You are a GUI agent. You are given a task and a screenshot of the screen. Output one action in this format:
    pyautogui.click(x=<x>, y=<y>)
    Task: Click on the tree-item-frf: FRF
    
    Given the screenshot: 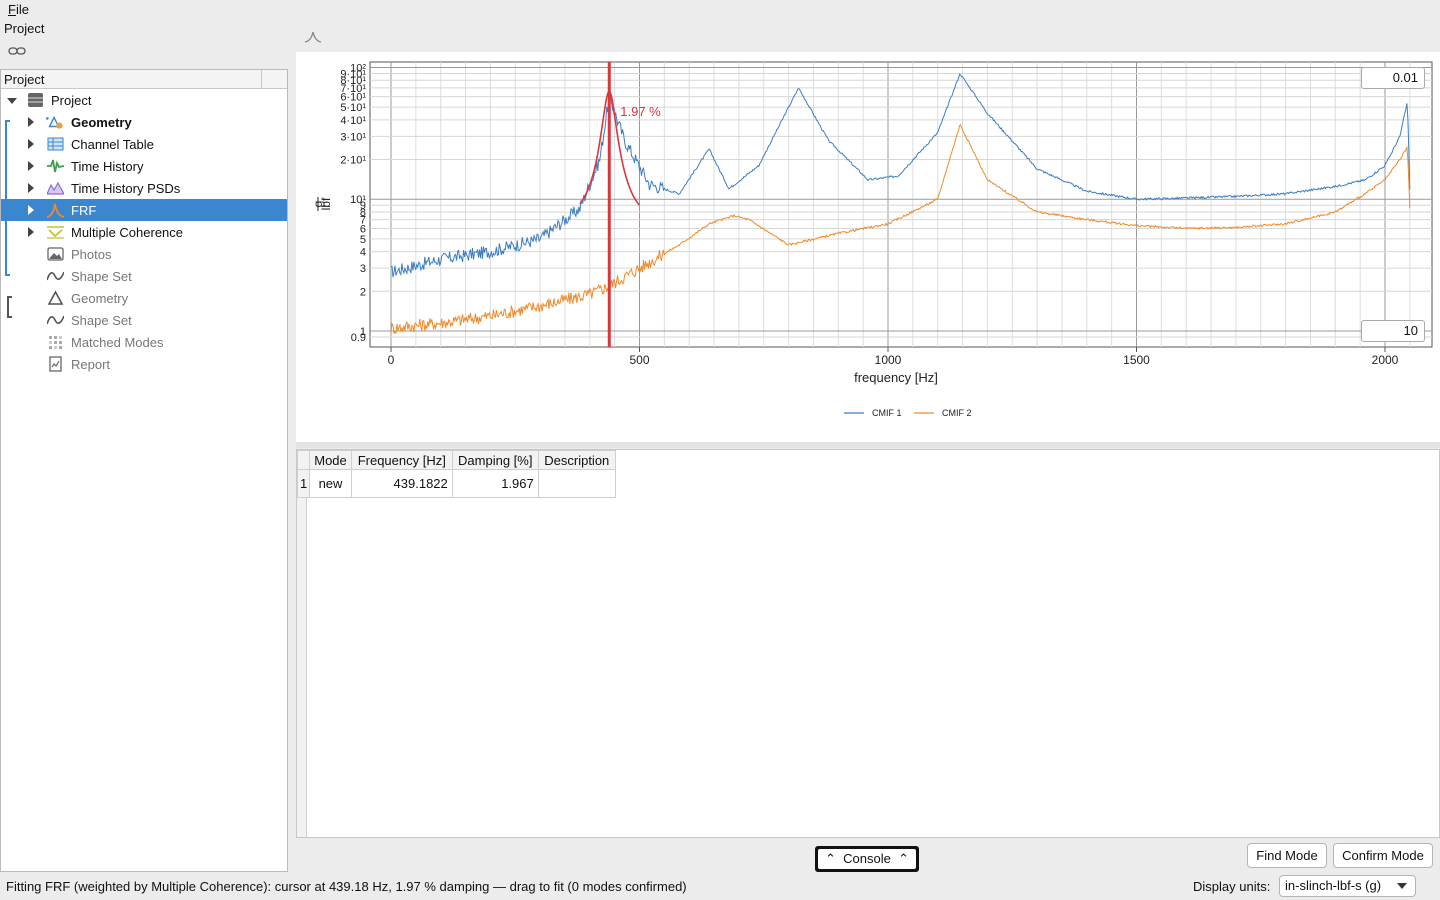 What is the action you would take?
    pyautogui.click(x=144, y=210)
    